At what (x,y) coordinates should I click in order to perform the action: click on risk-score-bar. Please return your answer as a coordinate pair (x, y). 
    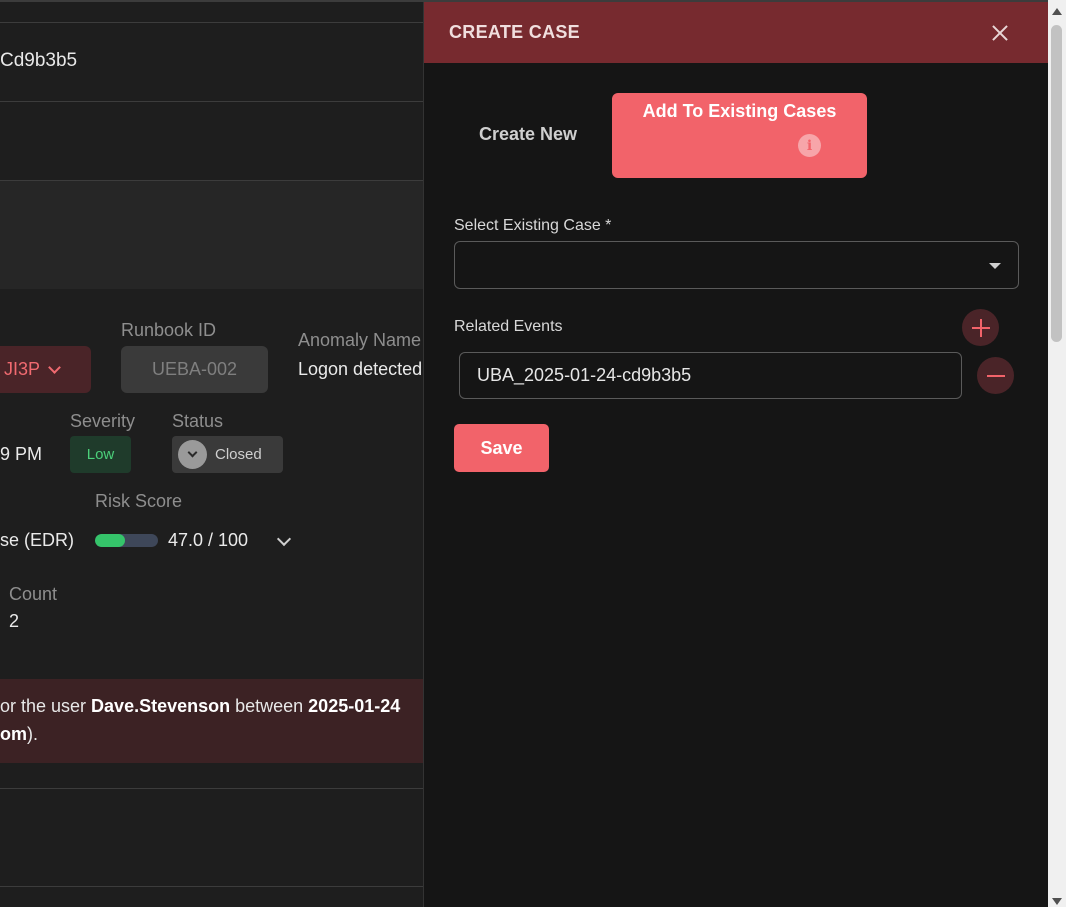
    Looking at the image, I should click on (126, 540).